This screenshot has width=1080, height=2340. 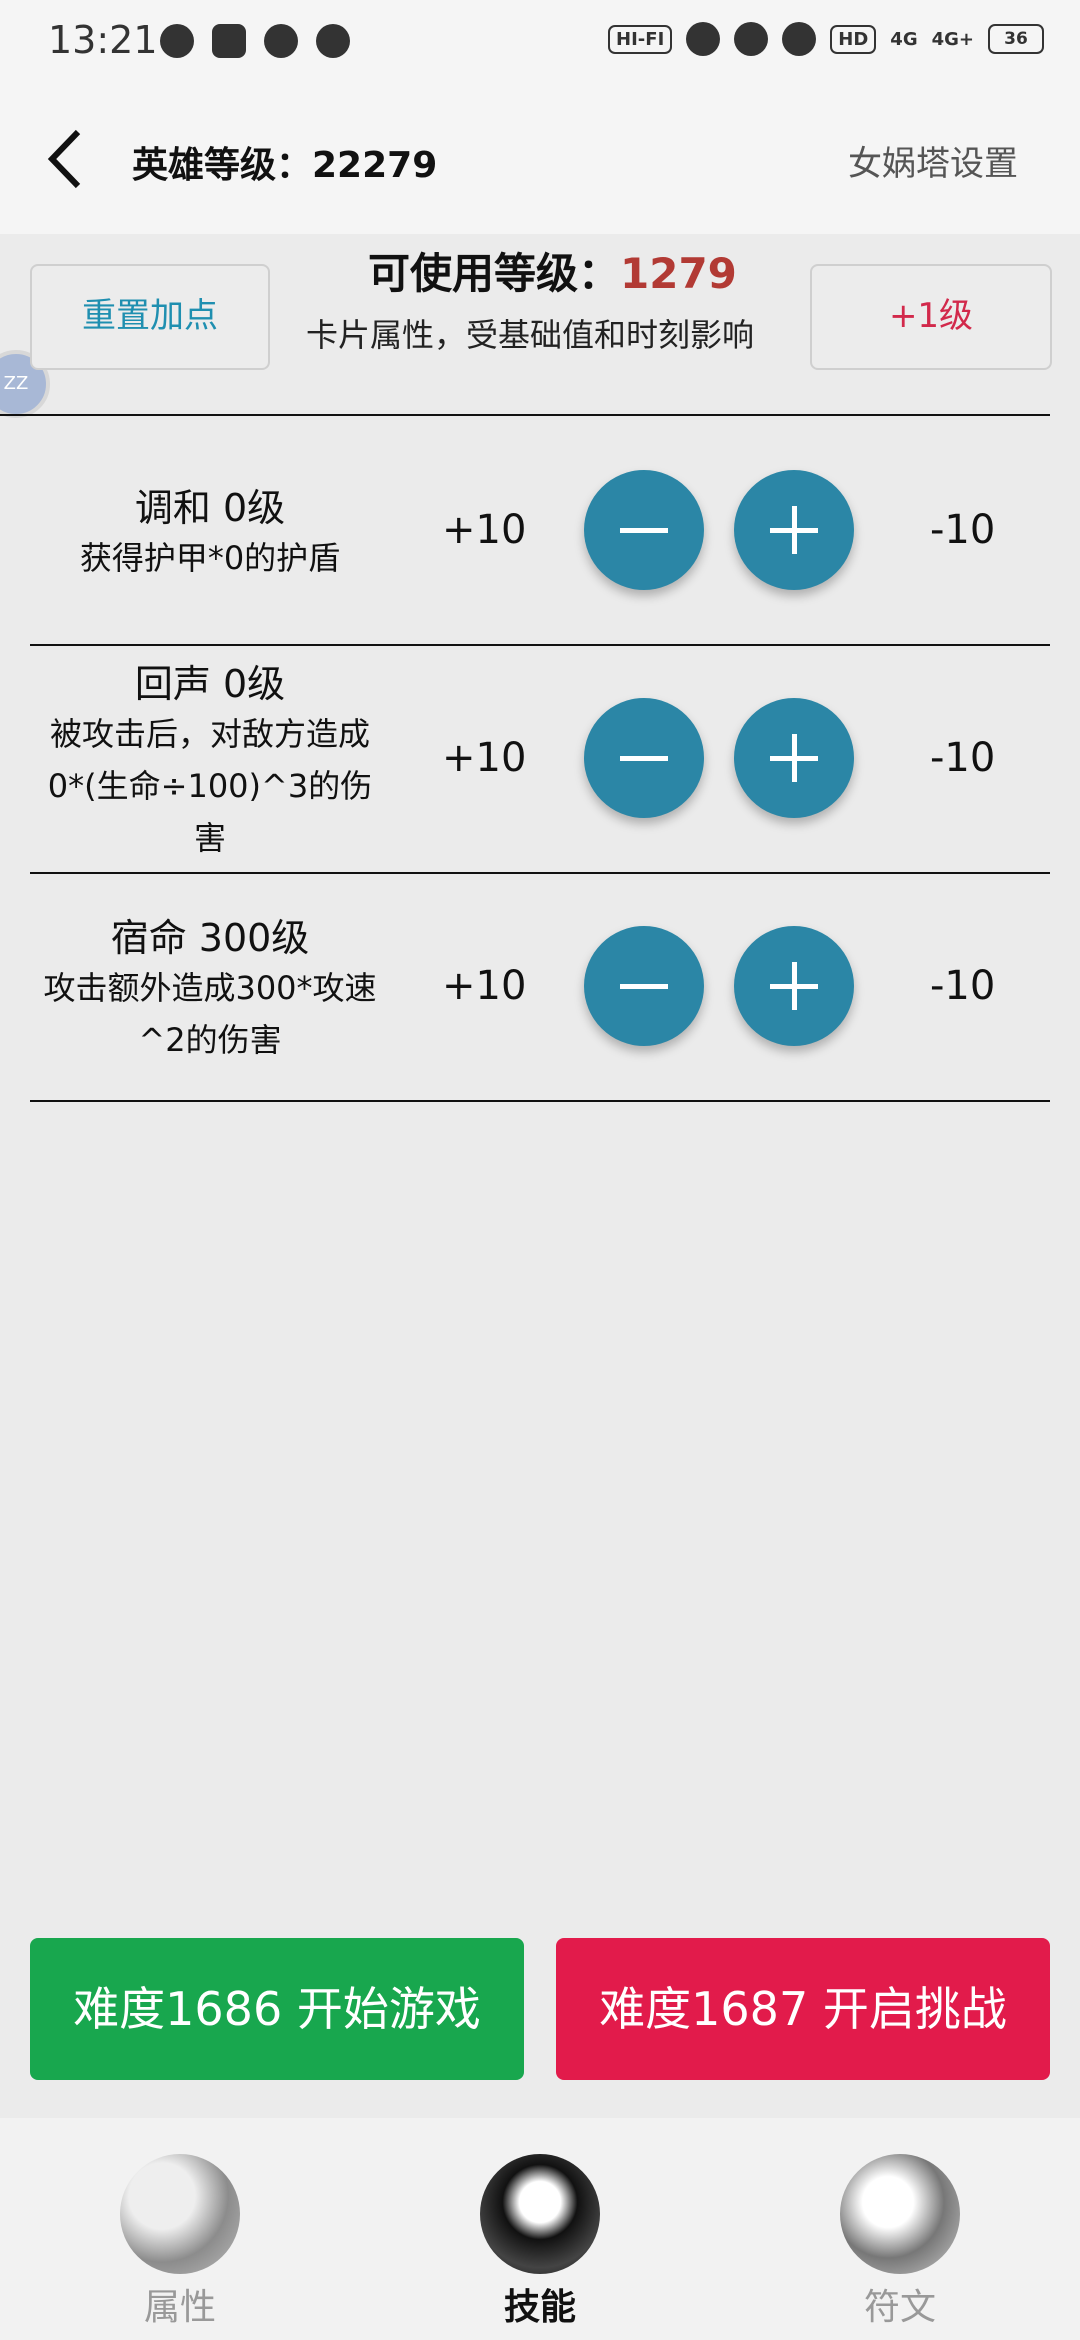 What do you see at coordinates (853, 39) in the screenshot?
I see `hd-badge: HD` at bounding box center [853, 39].